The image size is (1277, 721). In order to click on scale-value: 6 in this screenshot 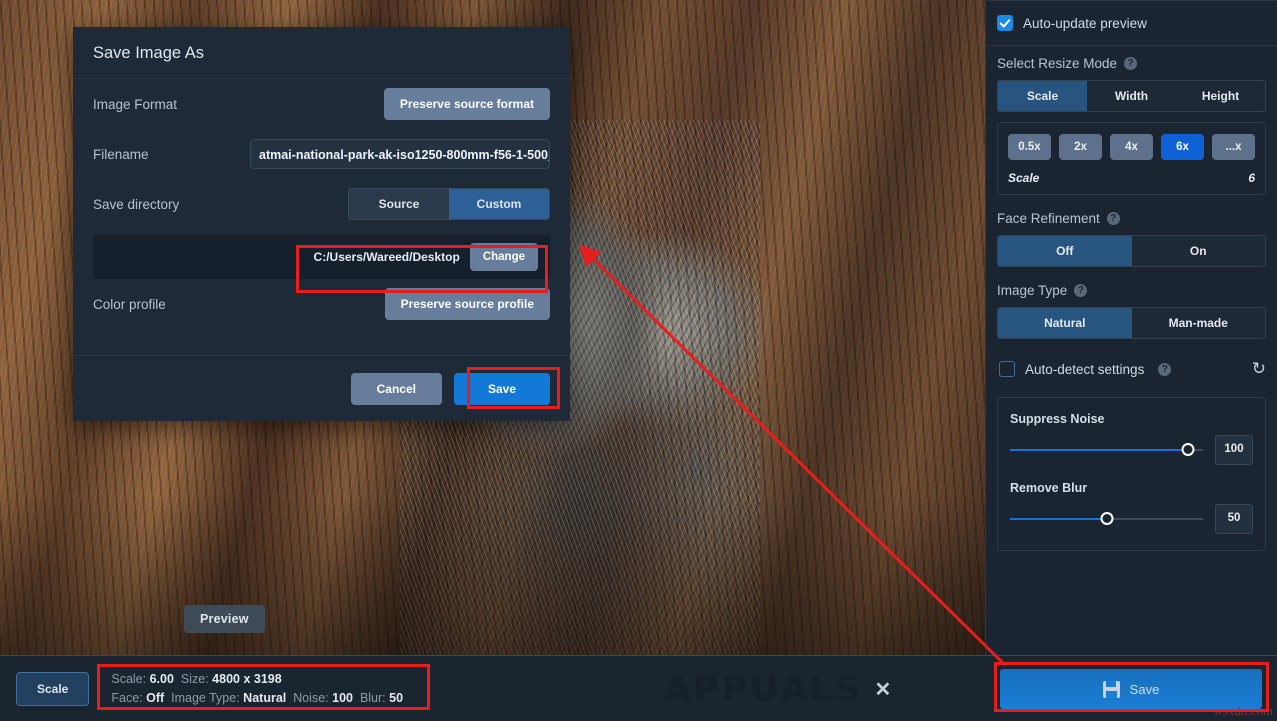, I will do `click(1251, 178)`.